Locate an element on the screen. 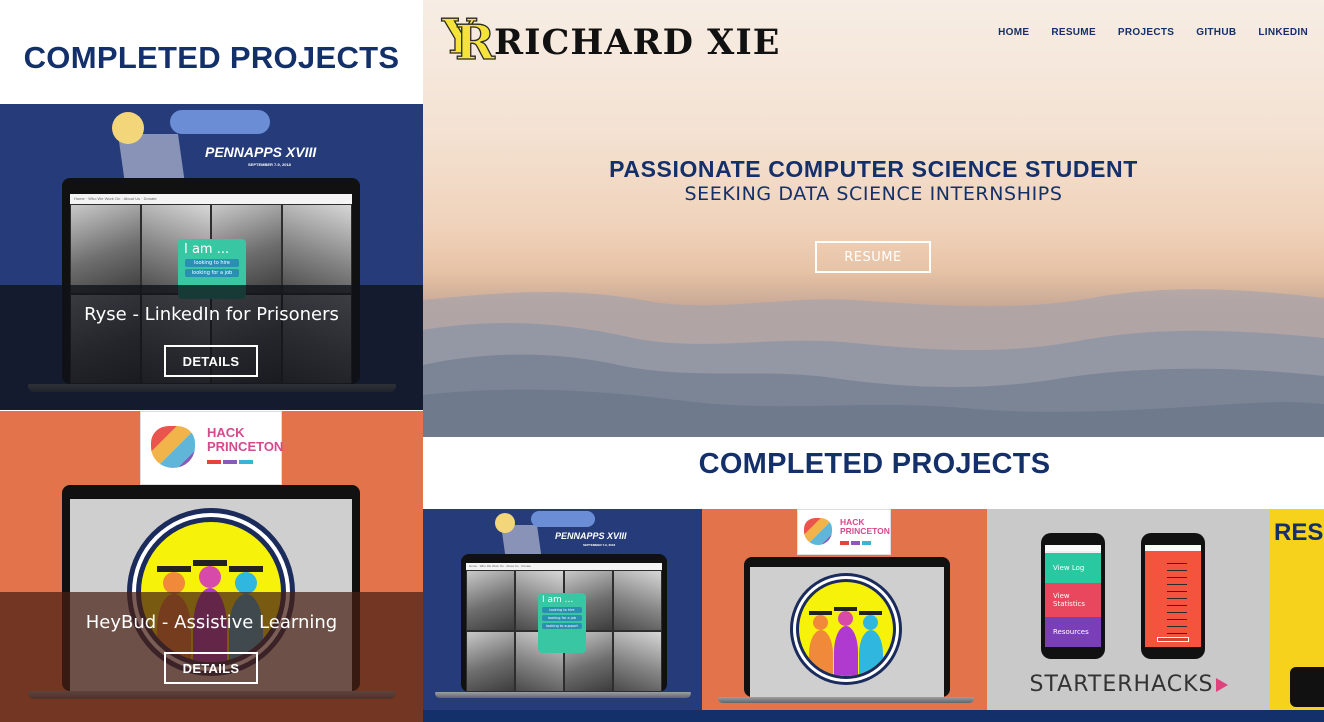  partial-tile-title: RES is located at coordinates (1299, 532).